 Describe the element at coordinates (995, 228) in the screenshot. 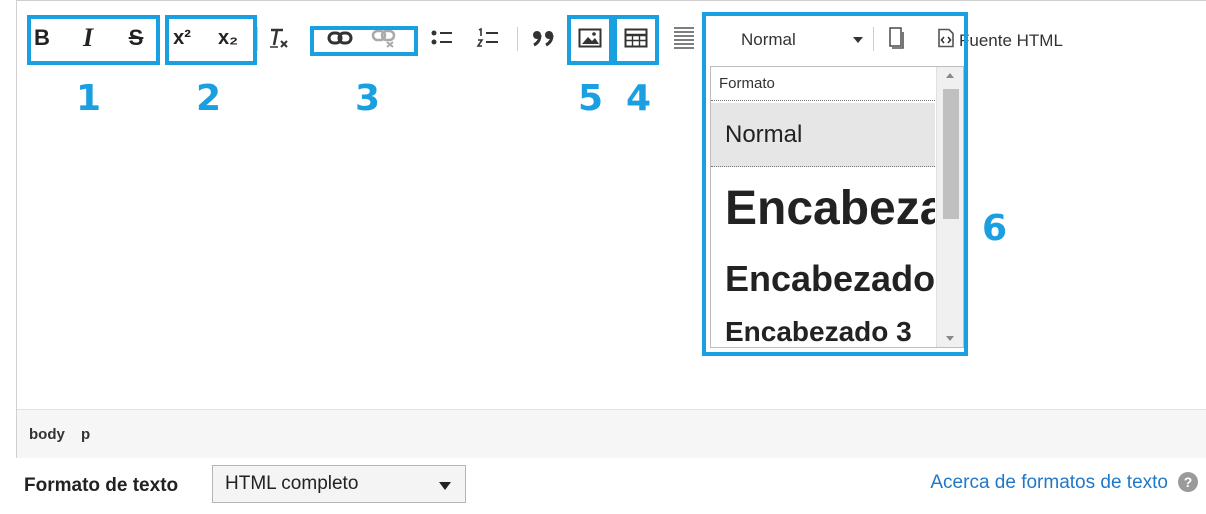

I see `annotation-number-6: 6` at that location.